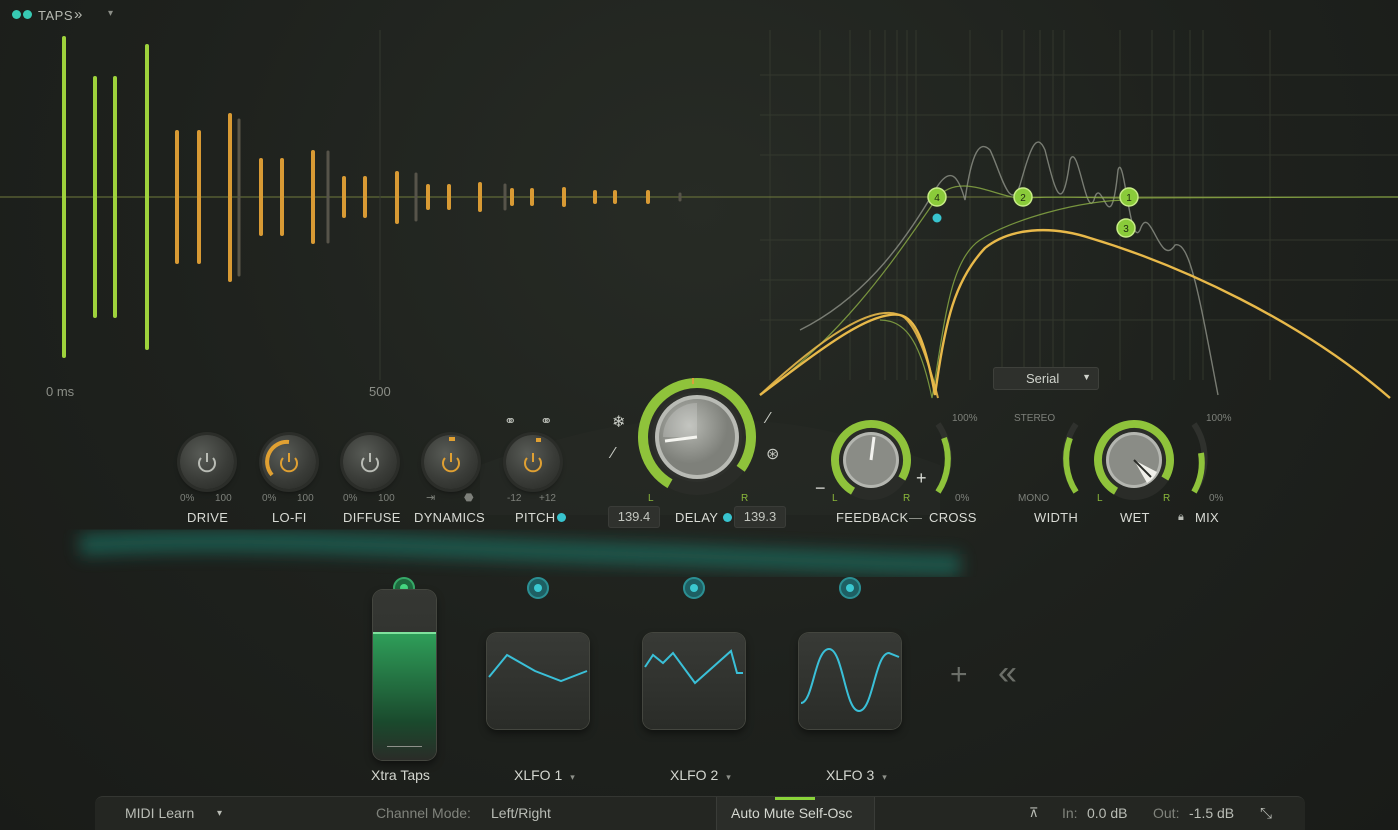  What do you see at coordinates (219, 813) in the screenshot?
I see `midi-learn-dropdown-icon: ▾` at bounding box center [219, 813].